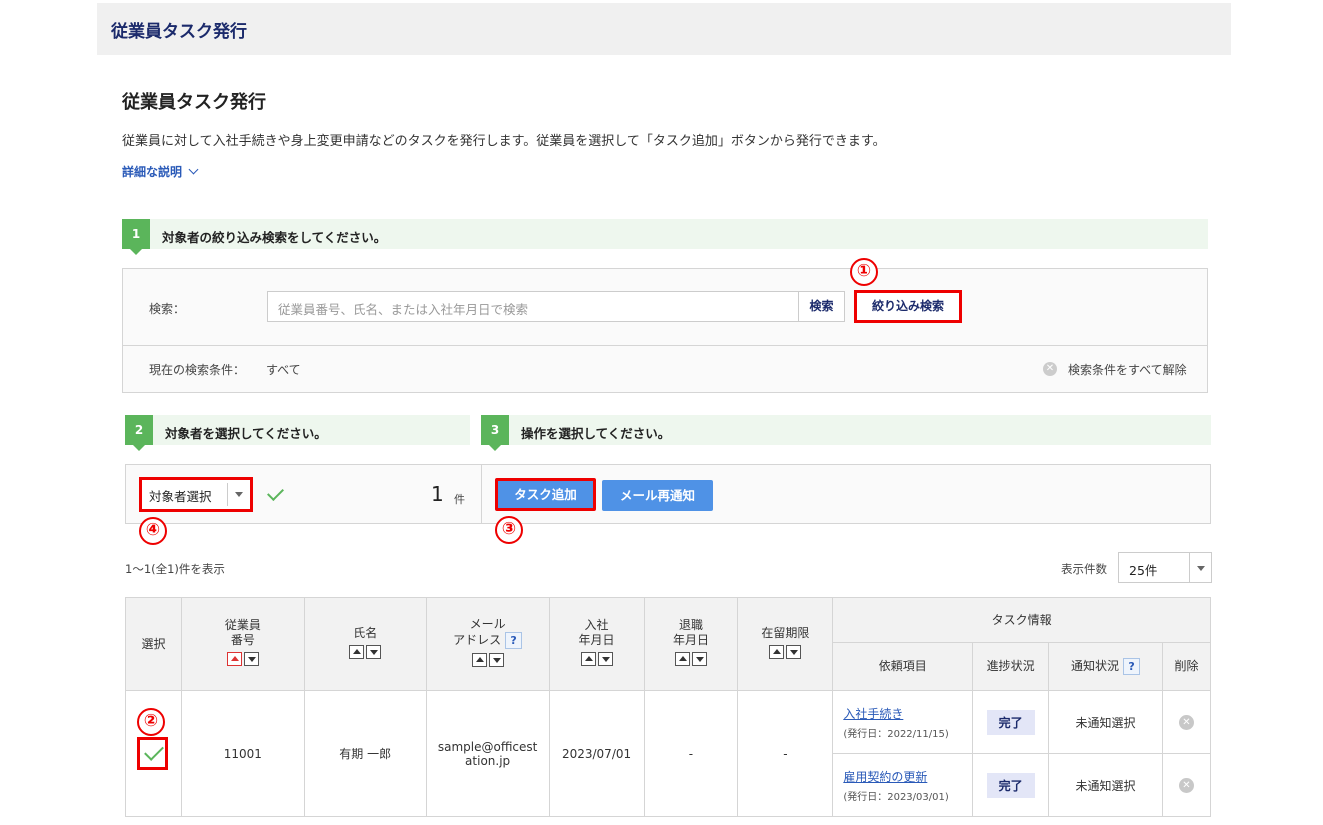 This screenshot has height=825, width=1323. I want to click on selected-count: 1, so click(437, 494).